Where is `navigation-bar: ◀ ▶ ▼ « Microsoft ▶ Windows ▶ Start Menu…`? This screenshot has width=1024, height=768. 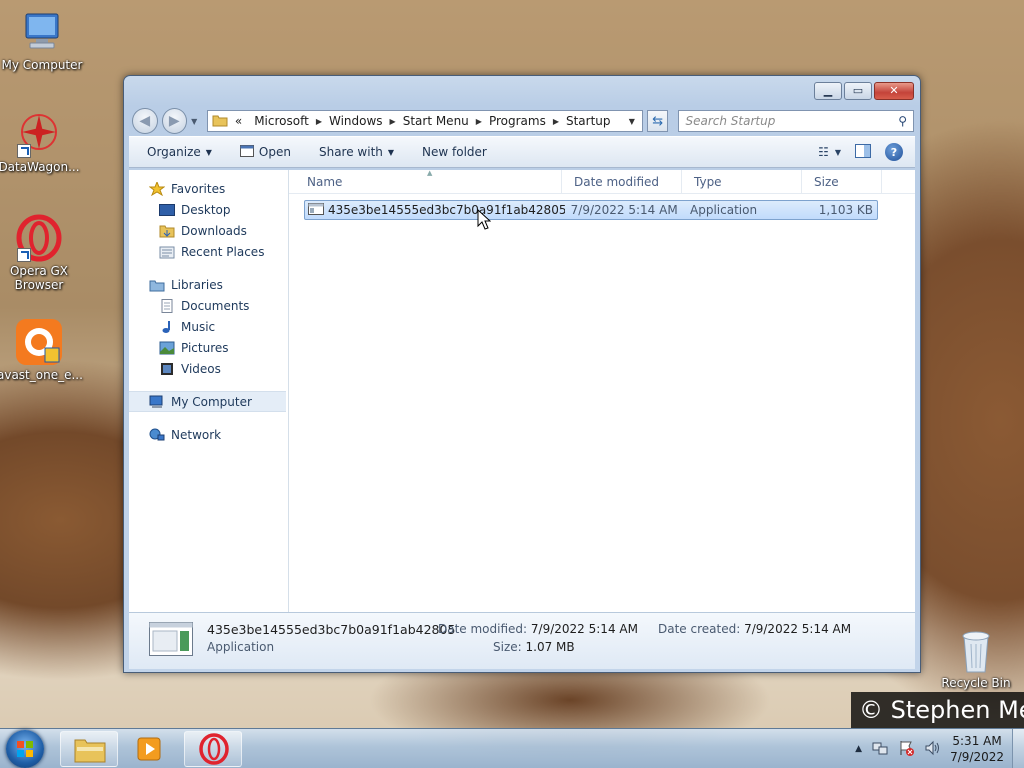 navigation-bar: ◀ ▶ ▼ « Microsoft ▶ Windows ▶ Start Menu… is located at coordinates (522, 121).